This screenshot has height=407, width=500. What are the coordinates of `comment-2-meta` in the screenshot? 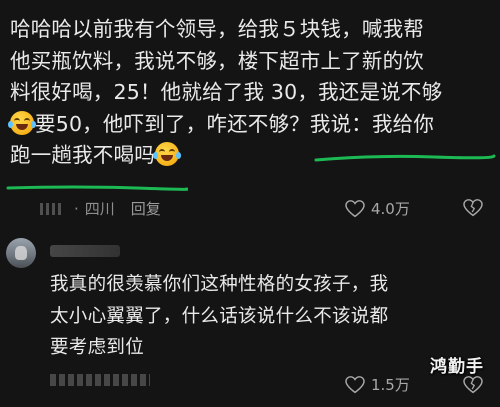 It's located at (100, 380).